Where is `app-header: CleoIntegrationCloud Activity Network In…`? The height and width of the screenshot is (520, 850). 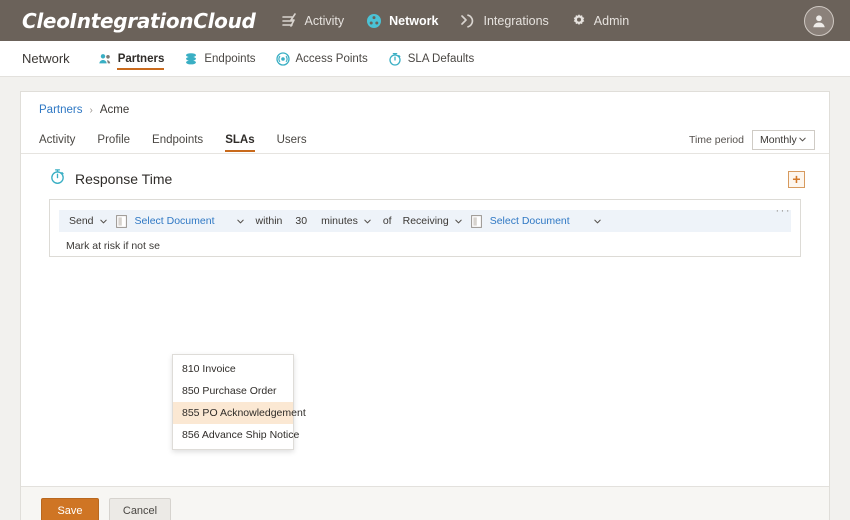
app-header: CleoIntegrationCloud Activity Network In… is located at coordinates (425, 20).